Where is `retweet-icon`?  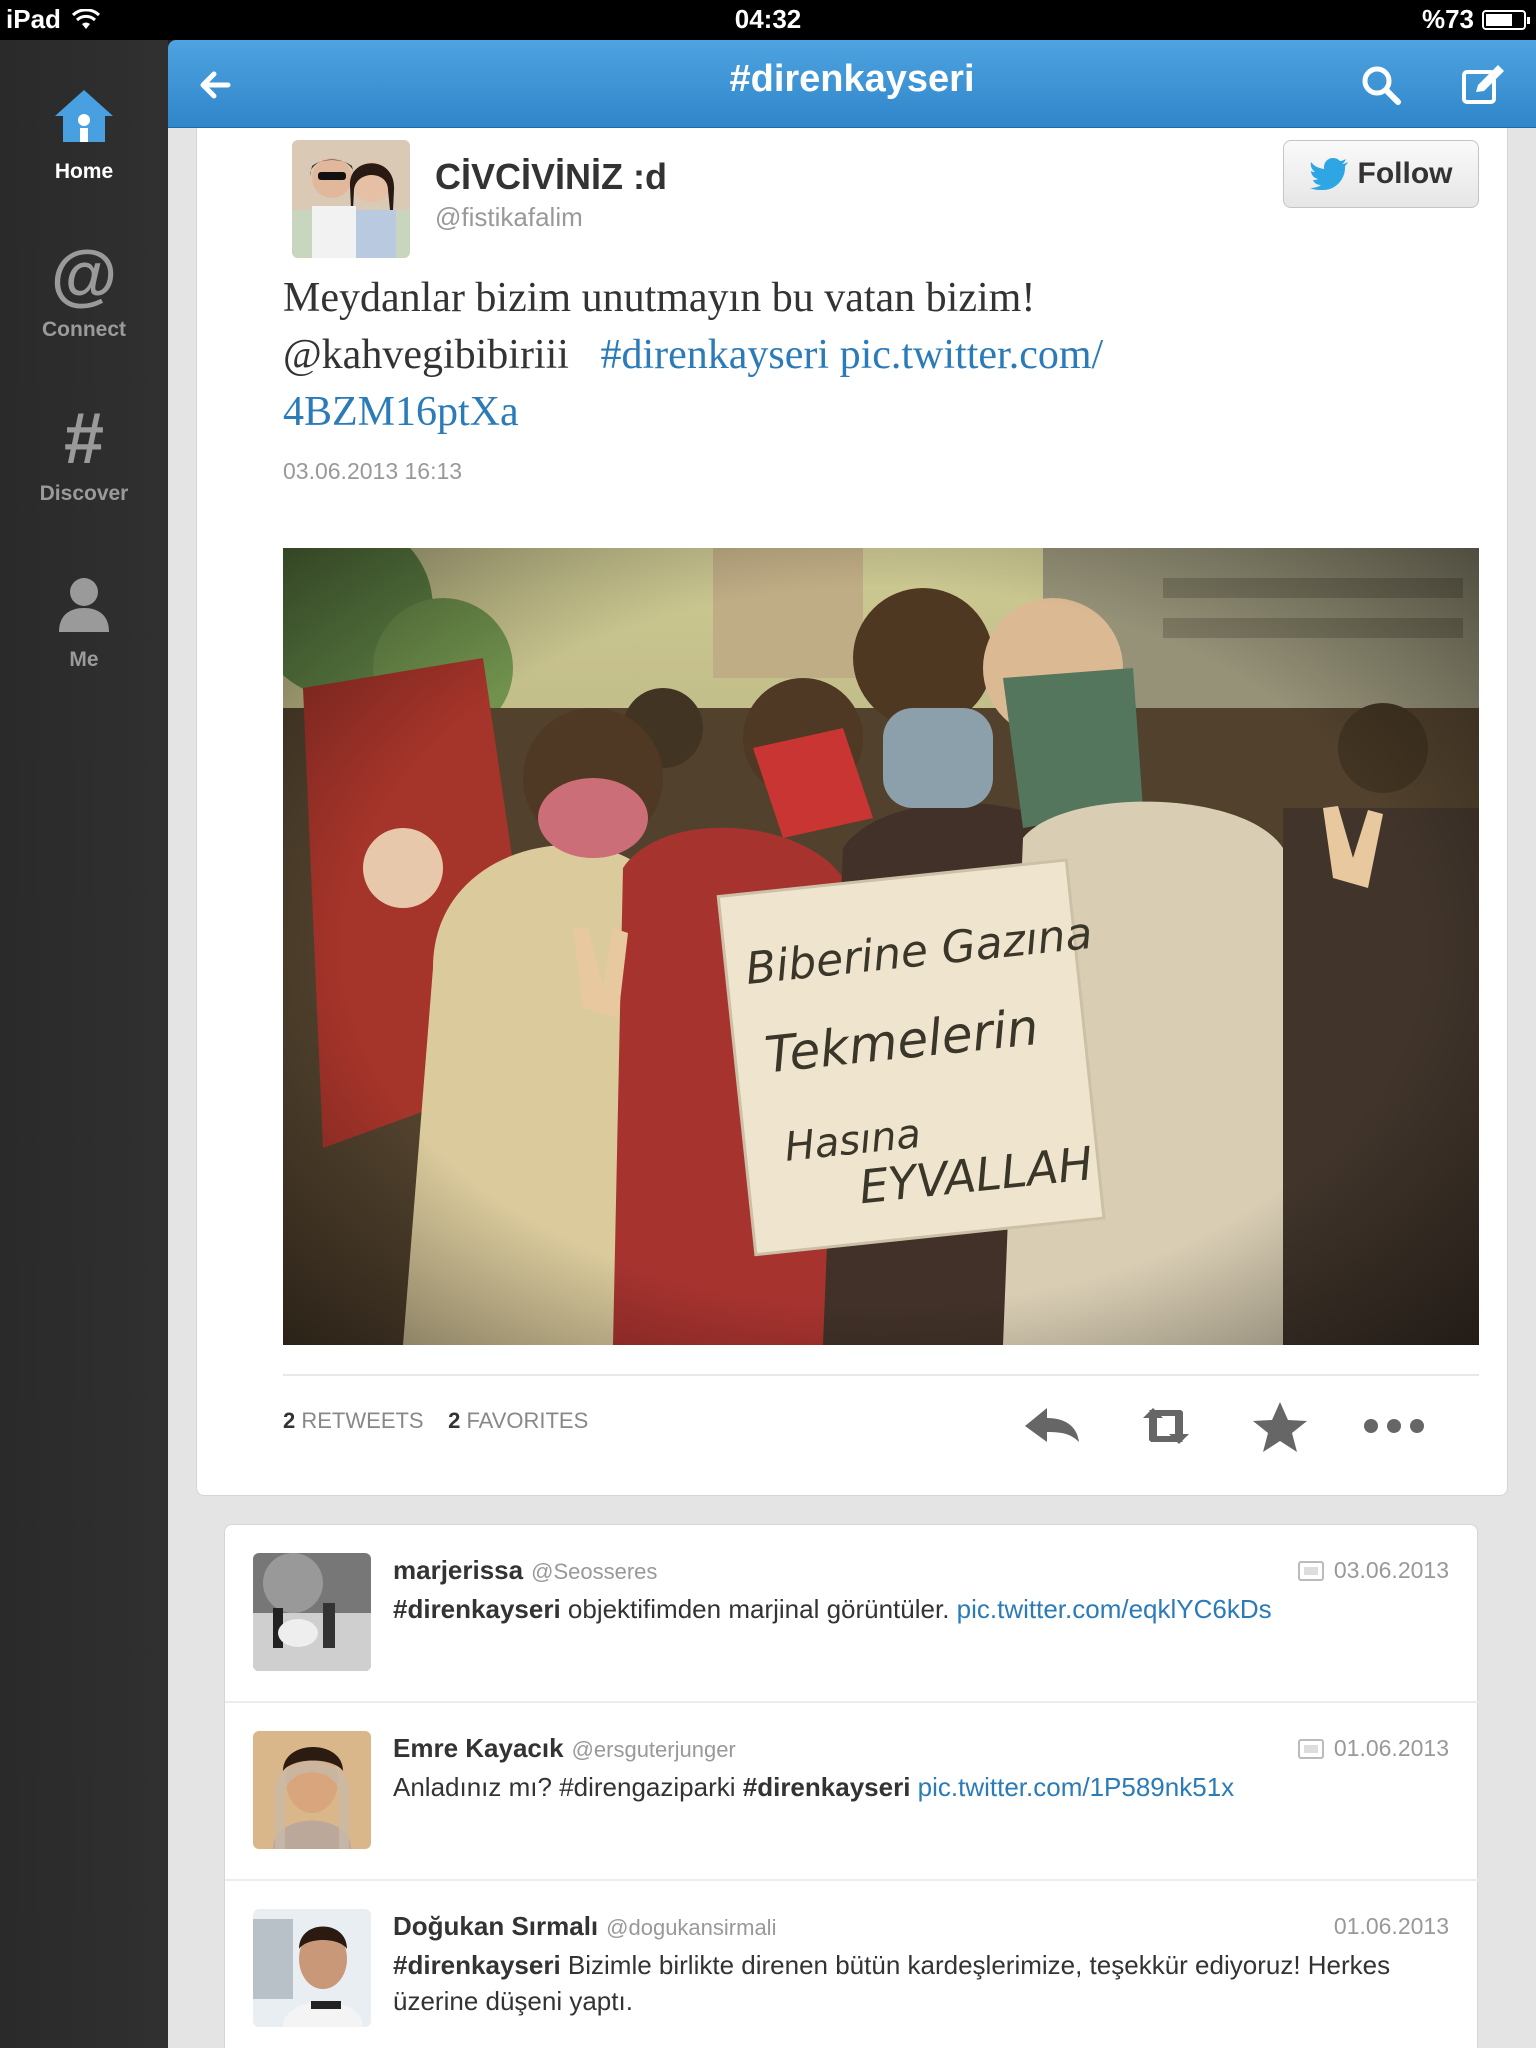 retweet-icon is located at coordinates (1166, 1426).